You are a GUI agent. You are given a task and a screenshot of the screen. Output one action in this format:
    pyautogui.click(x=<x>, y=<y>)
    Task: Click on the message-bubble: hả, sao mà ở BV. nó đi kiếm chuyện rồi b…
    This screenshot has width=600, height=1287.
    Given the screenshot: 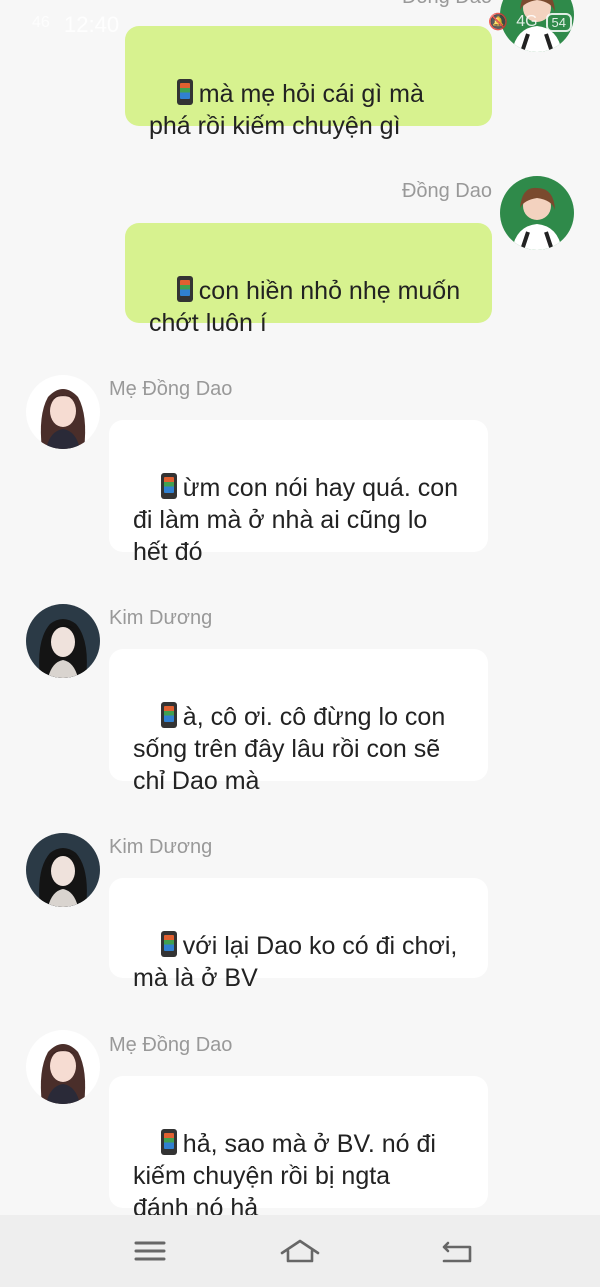 What is the action you would take?
    pyautogui.click(x=298, y=1145)
    